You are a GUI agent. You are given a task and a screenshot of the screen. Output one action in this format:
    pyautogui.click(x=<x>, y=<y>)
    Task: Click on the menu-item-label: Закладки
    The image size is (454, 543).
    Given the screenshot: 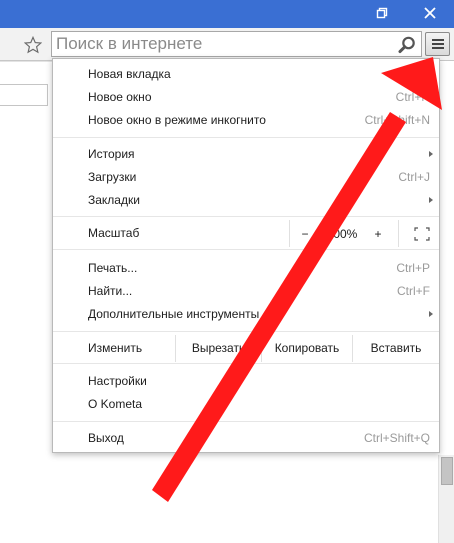 What is the action you would take?
    pyautogui.click(x=114, y=200)
    